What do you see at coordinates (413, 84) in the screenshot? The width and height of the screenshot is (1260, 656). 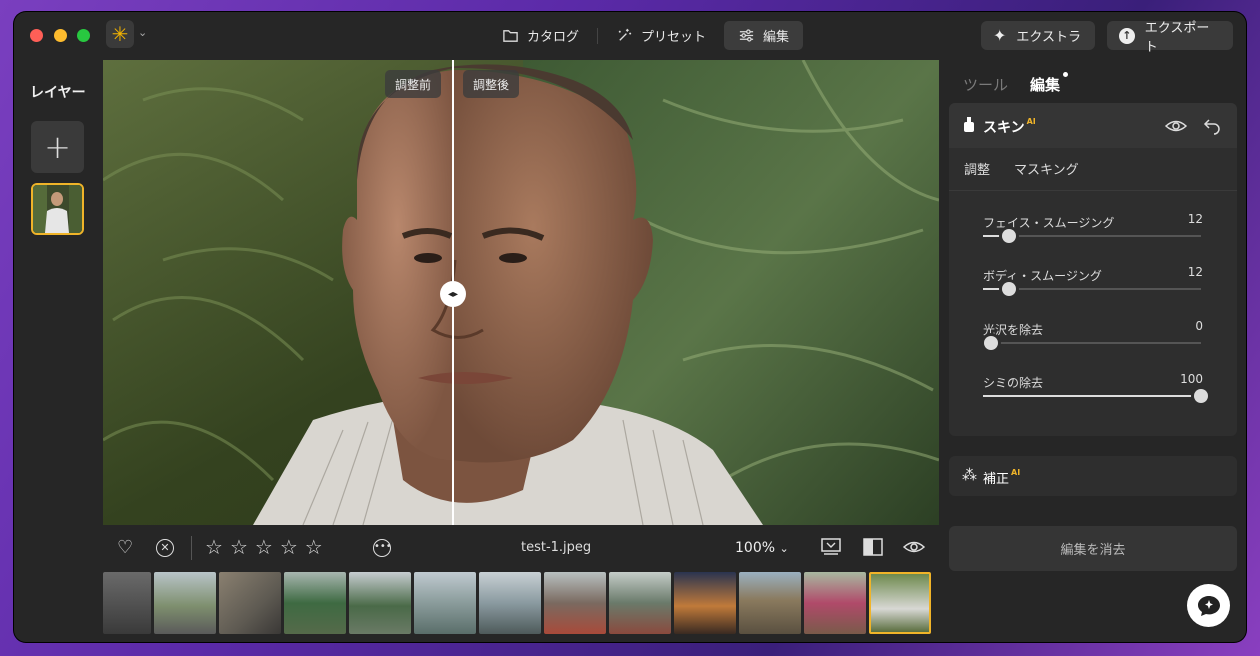 I see `before-label: 調整前` at bounding box center [413, 84].